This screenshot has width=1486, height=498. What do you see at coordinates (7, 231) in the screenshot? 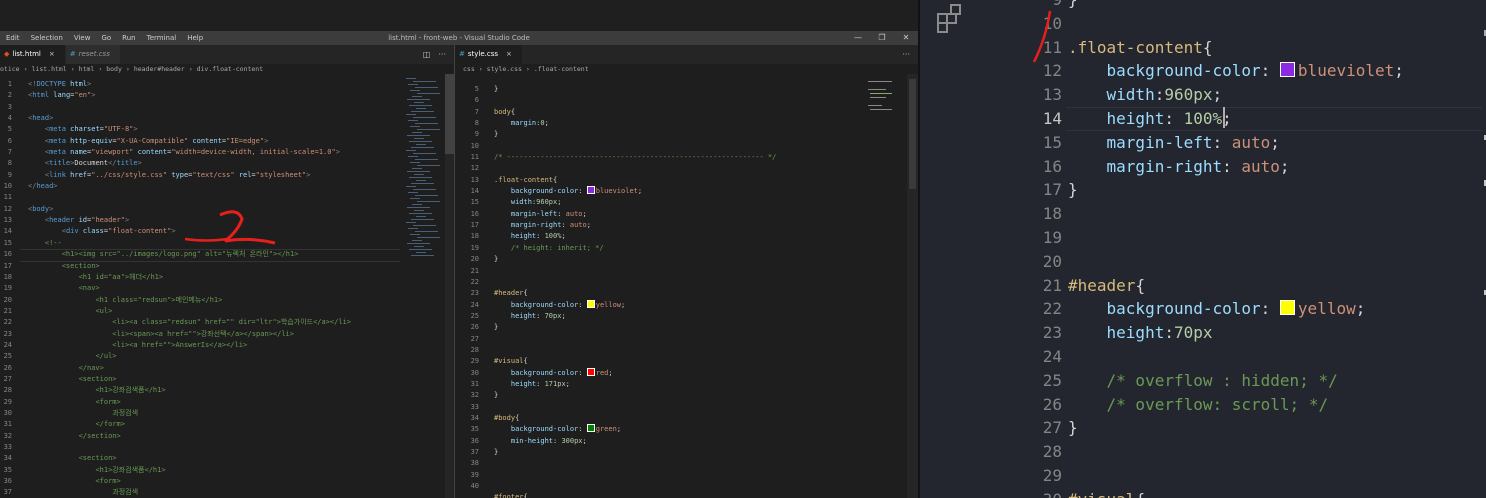
I see `line-number: 14` at bounding box center [7, 231].